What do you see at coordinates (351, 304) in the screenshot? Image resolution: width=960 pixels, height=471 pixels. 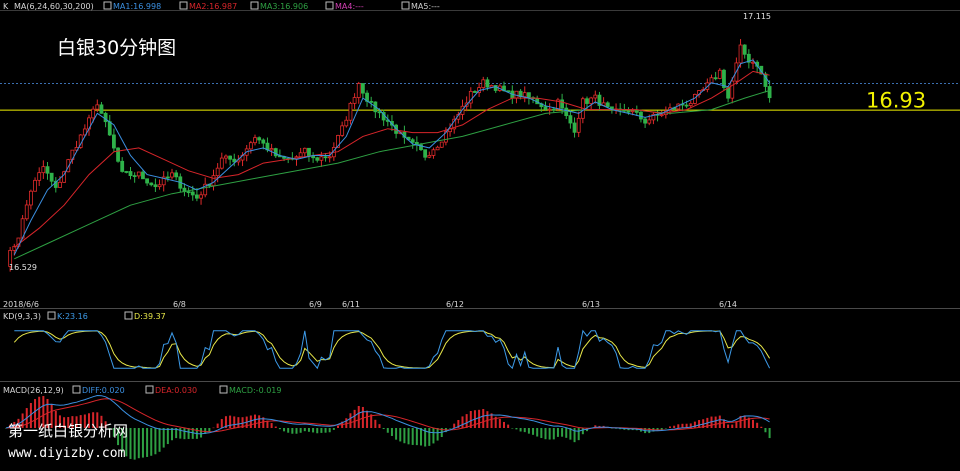 I see `x-tick: 6/11` at bounding box center [351, 304].